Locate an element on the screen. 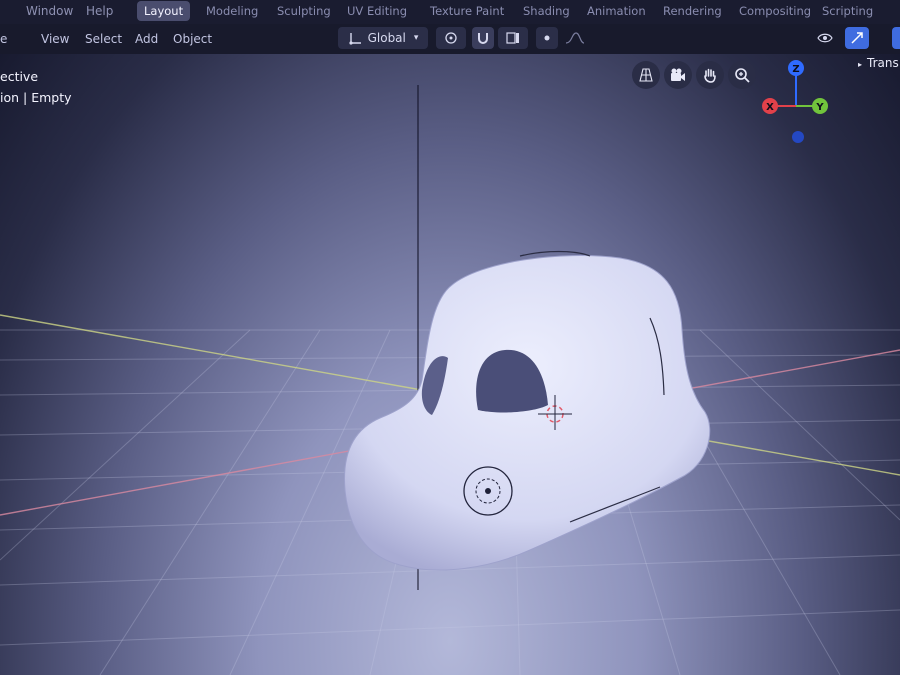 Image resolution: width=900 pixels, height=675 pixels. visibility-dropdown is located at coordinates (825, 38).